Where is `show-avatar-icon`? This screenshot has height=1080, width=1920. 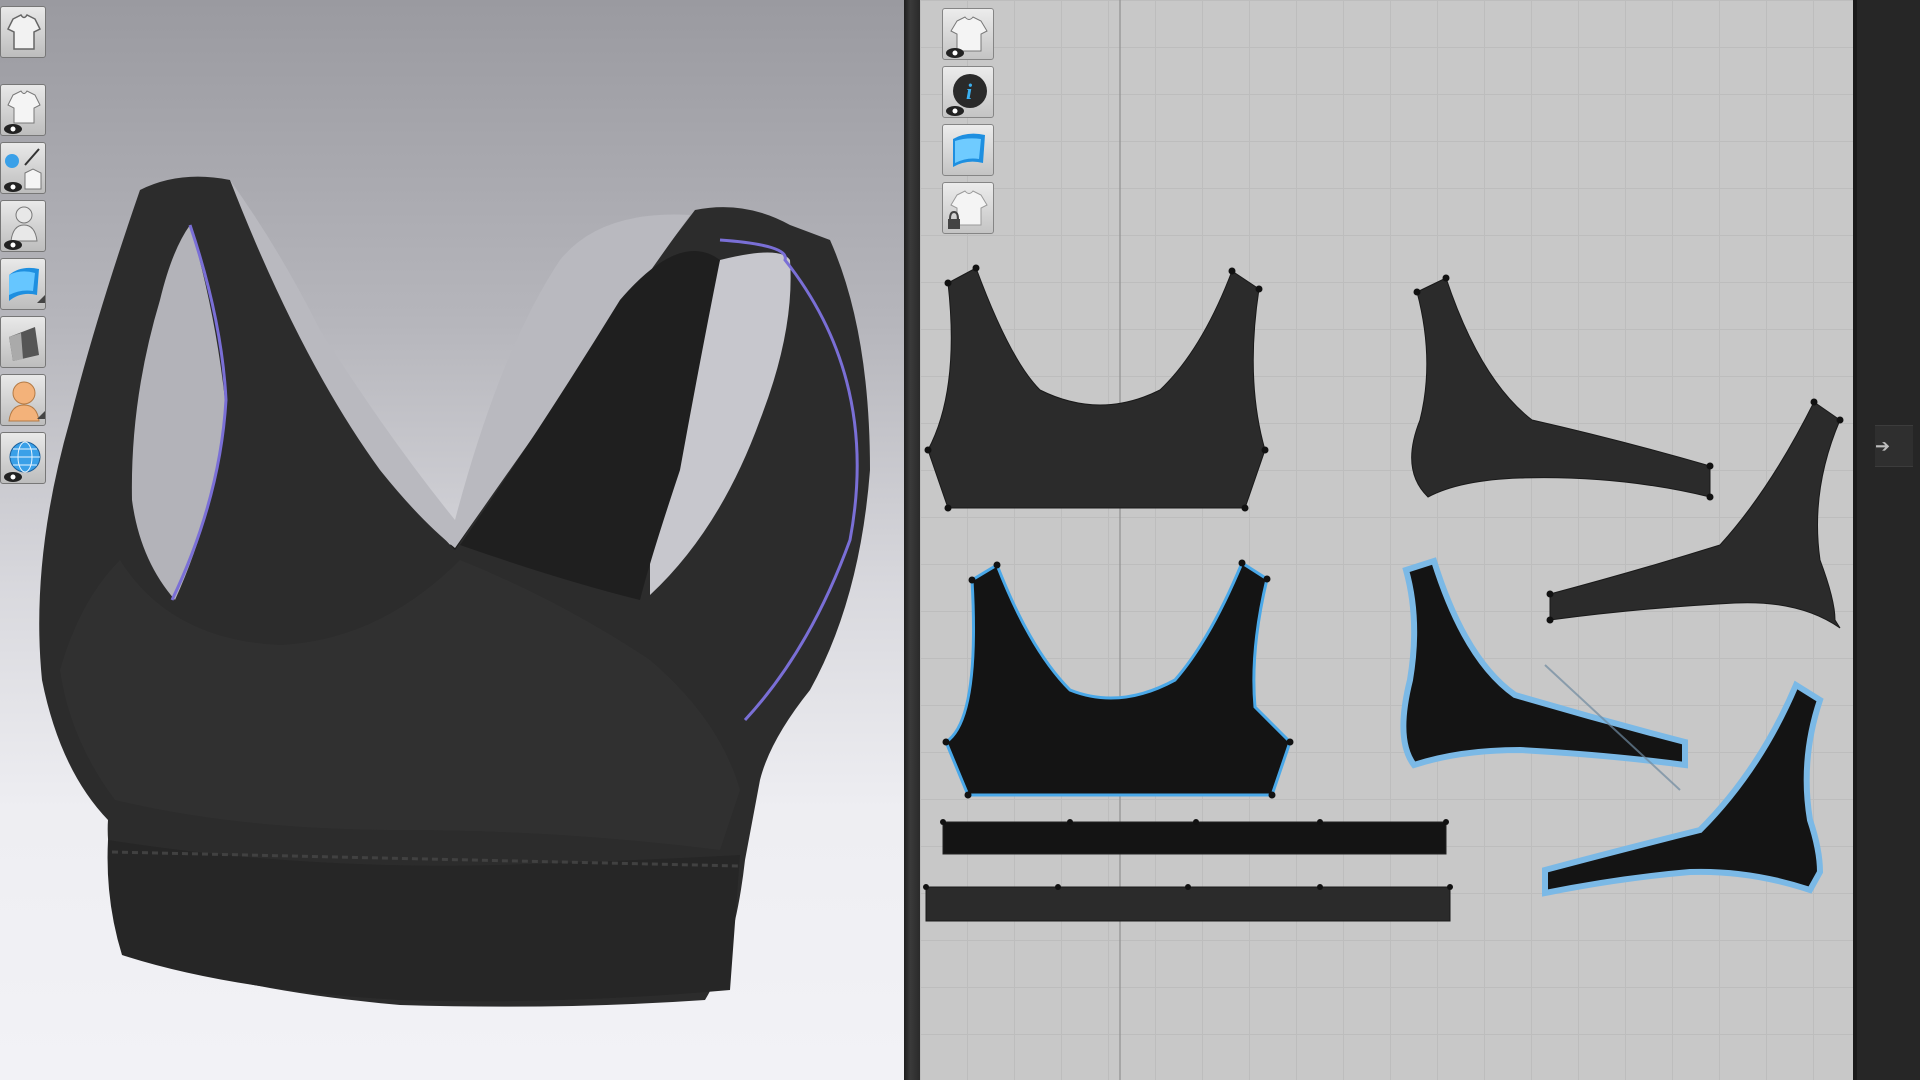 show-avatar-icon is located at coordinates (23, 226).